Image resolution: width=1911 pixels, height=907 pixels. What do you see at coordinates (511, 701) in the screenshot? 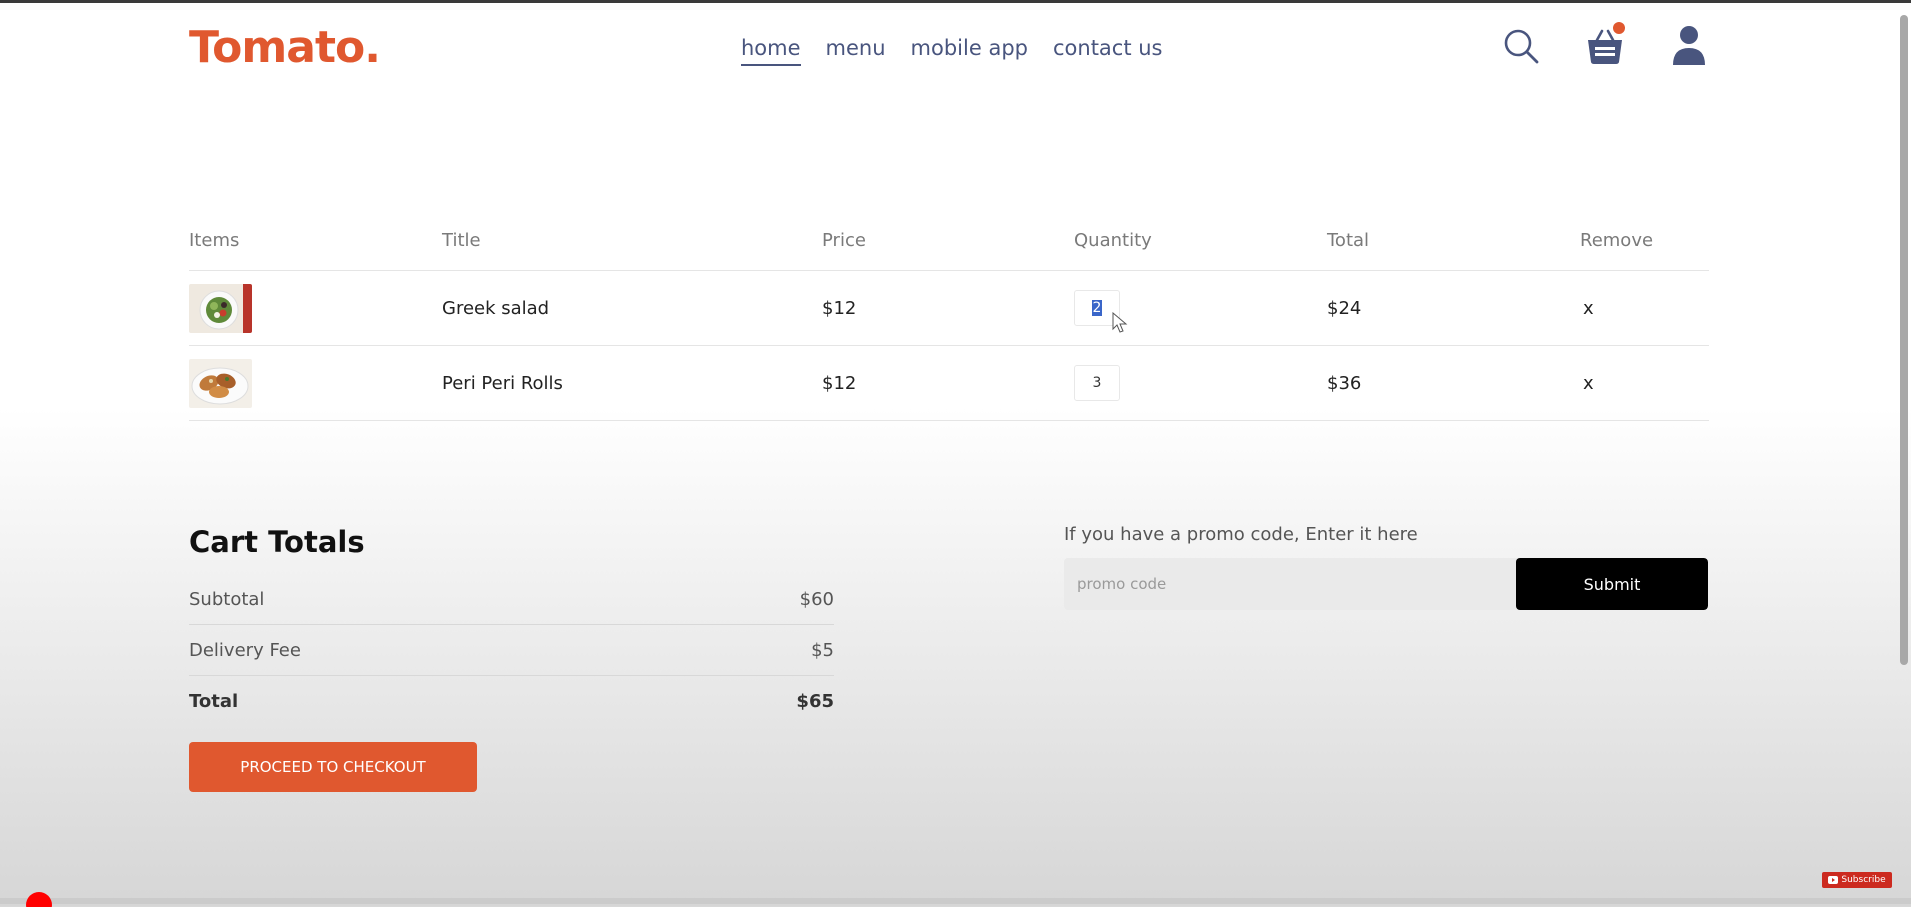
I see `total-row: Total $65` at bounding box center [511, 701].